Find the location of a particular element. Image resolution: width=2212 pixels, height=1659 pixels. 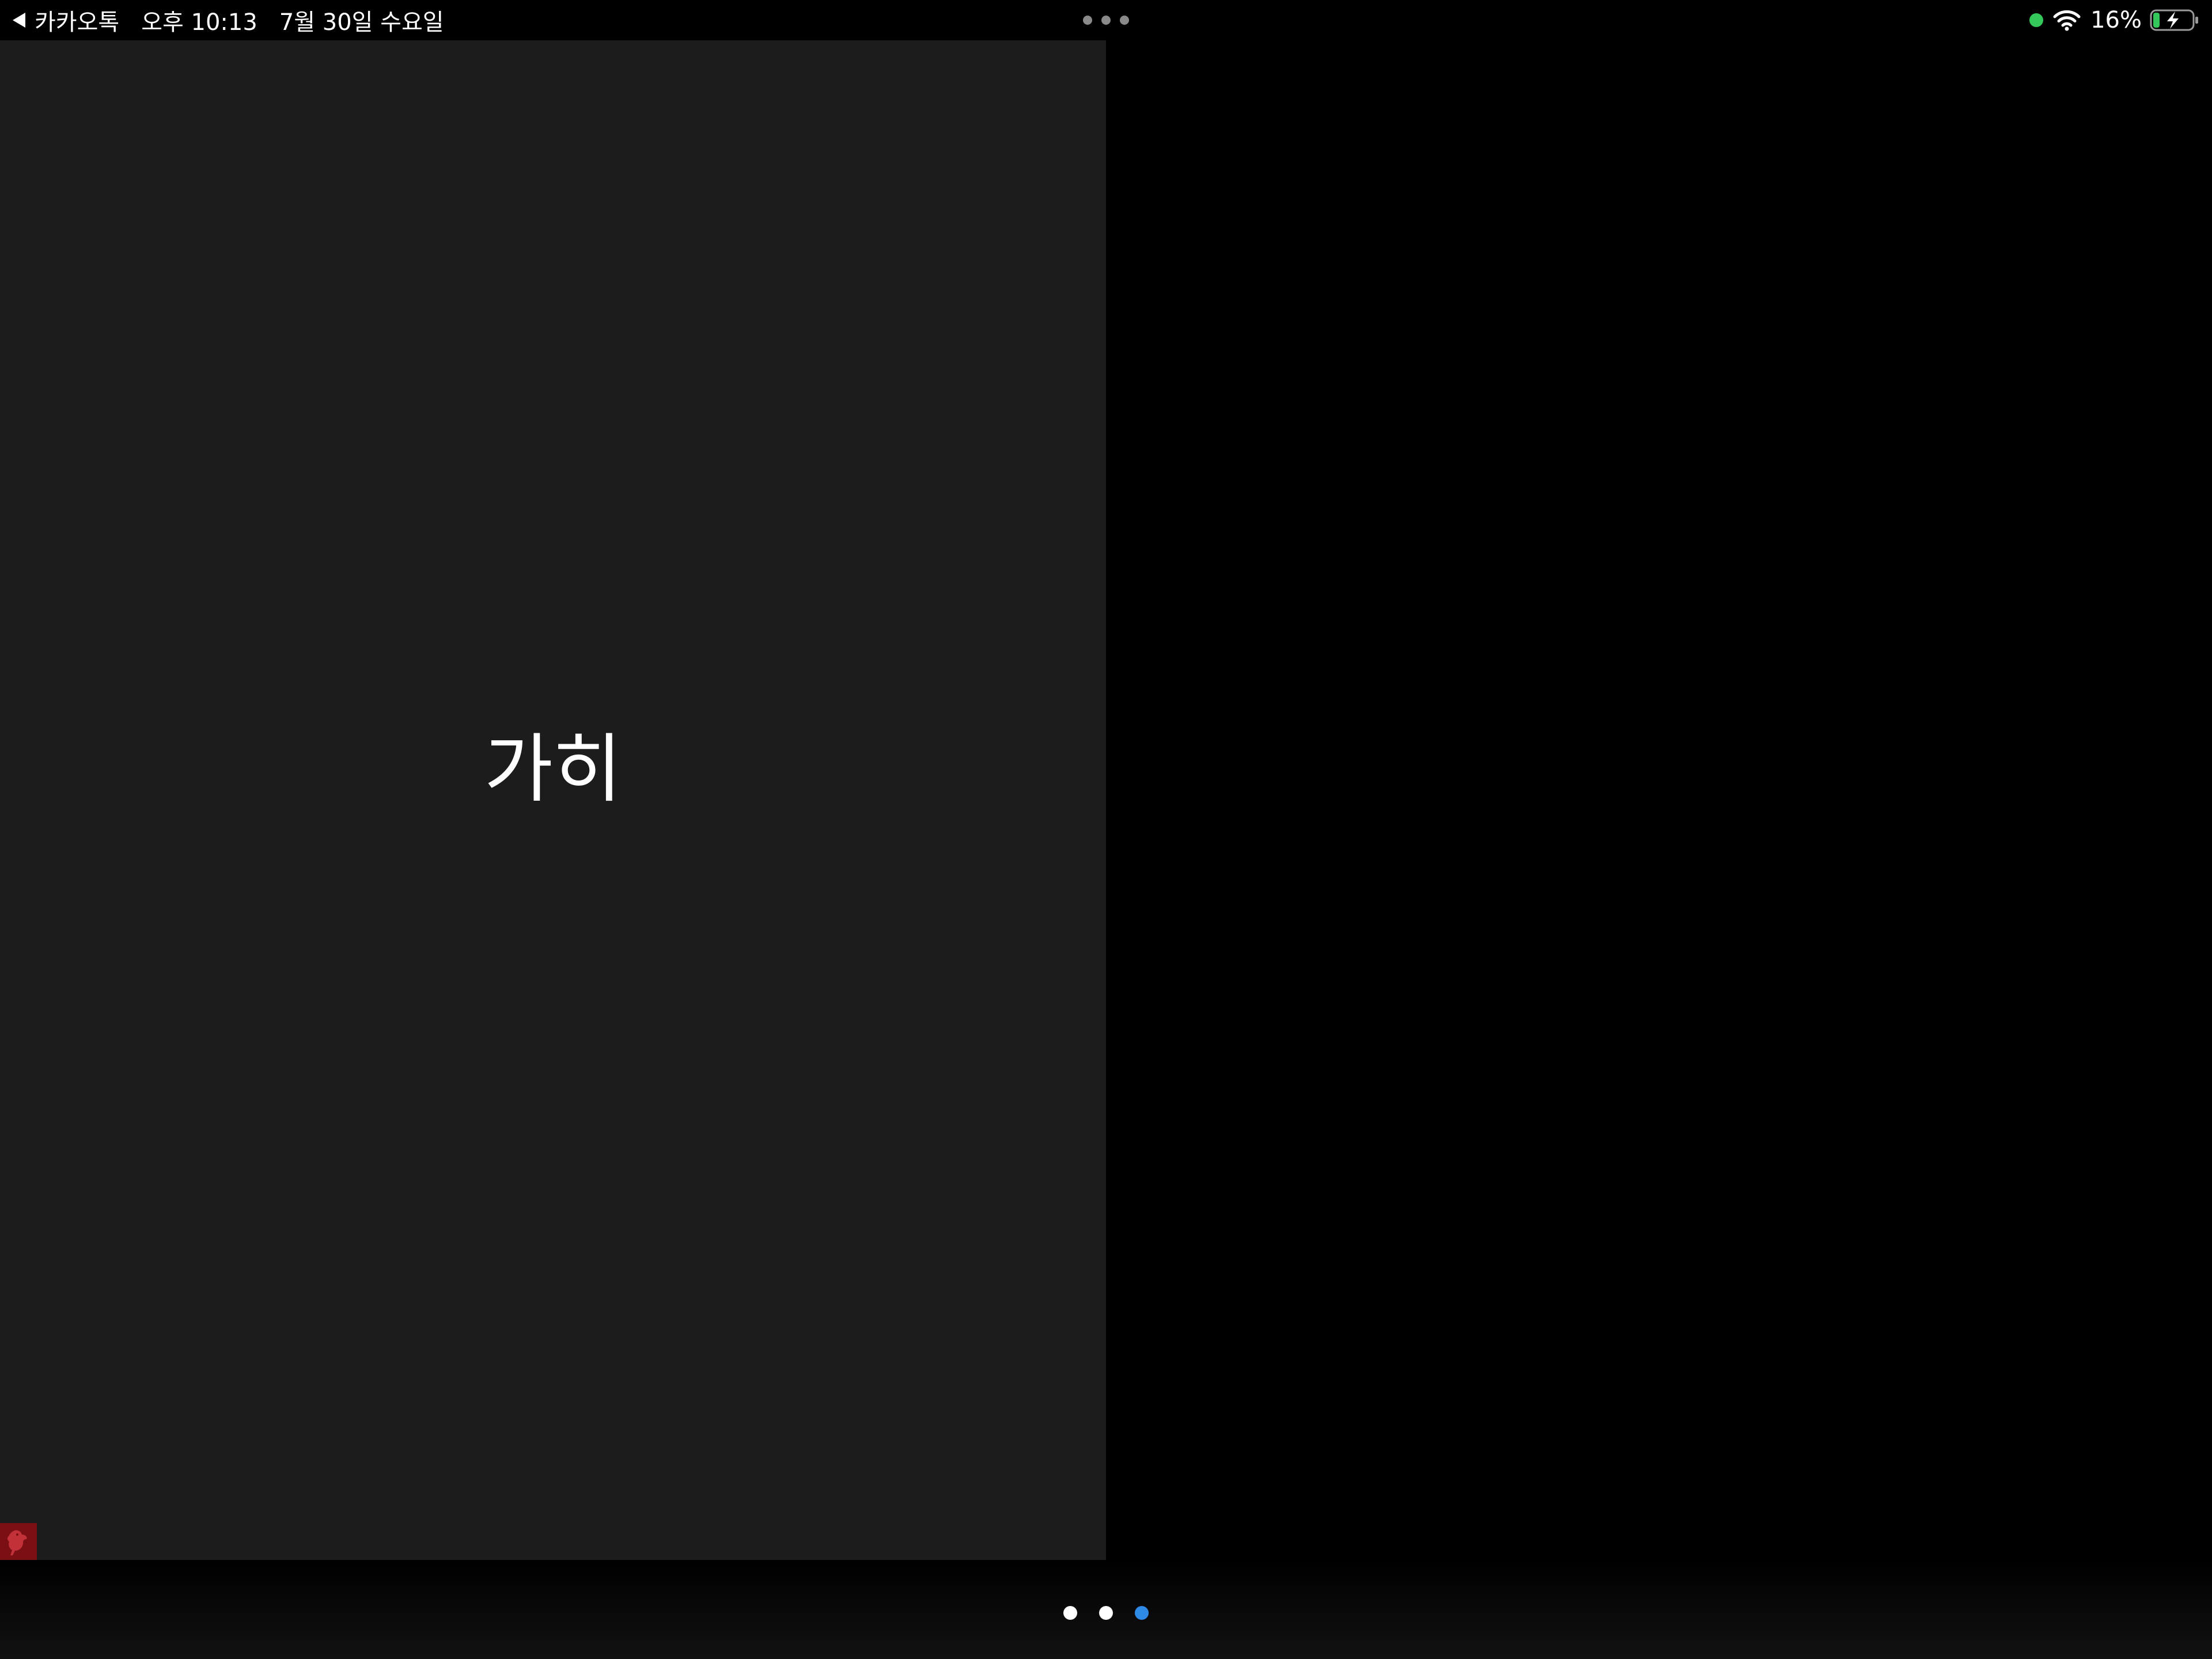

status-time: 오후 10:13 is located at coordinates (199, 22).